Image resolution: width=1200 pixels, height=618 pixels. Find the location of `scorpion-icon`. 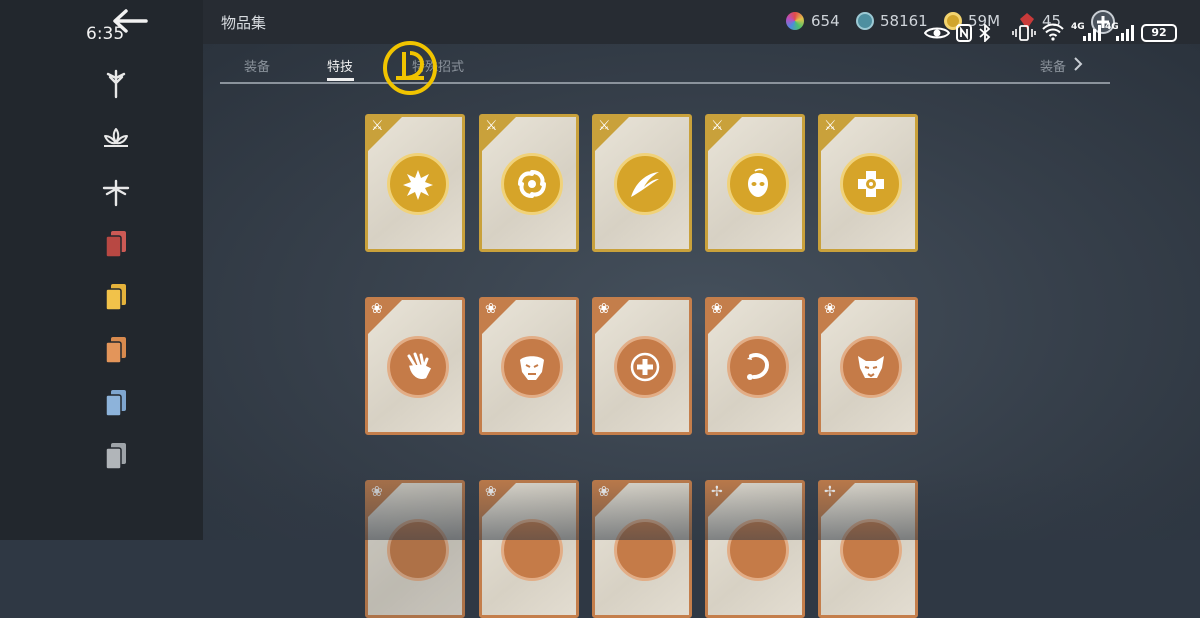

scorpion-icon is located at coordinates (758, 366).